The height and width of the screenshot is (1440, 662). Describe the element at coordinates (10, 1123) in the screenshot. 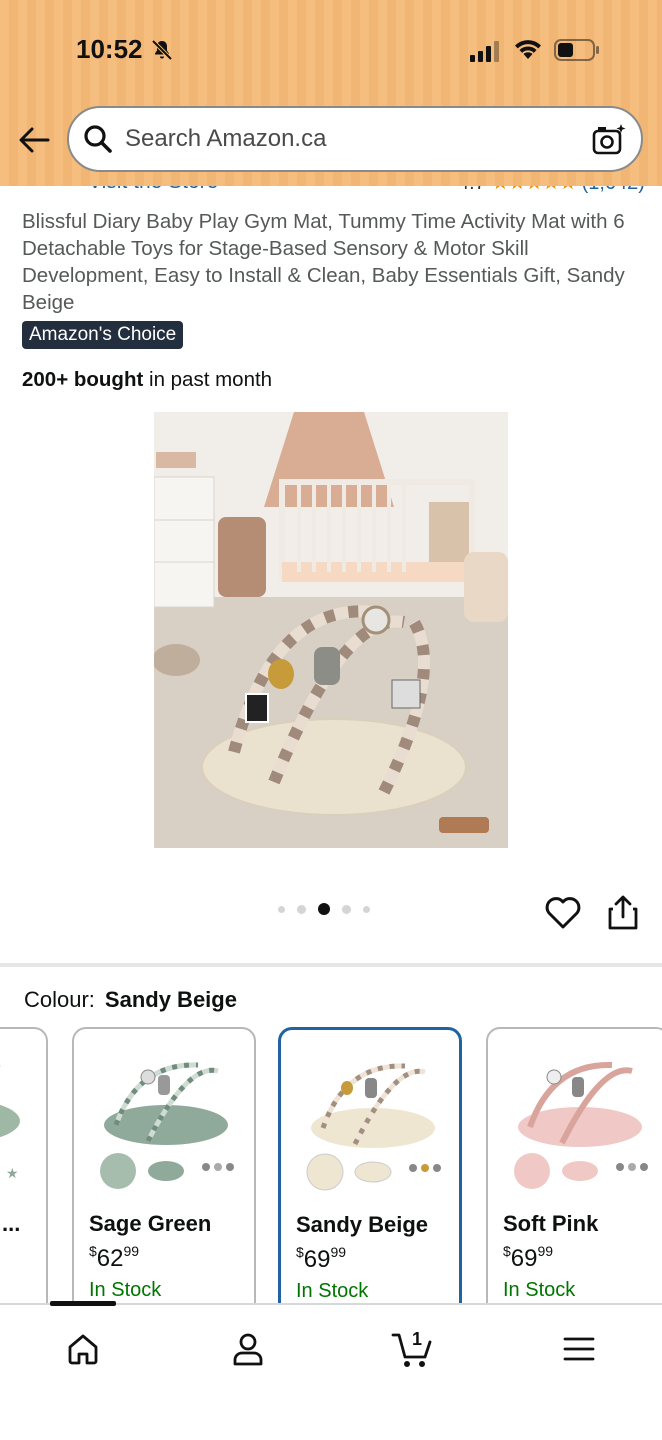

I see `swatch-thumbnail: ★` at that location.